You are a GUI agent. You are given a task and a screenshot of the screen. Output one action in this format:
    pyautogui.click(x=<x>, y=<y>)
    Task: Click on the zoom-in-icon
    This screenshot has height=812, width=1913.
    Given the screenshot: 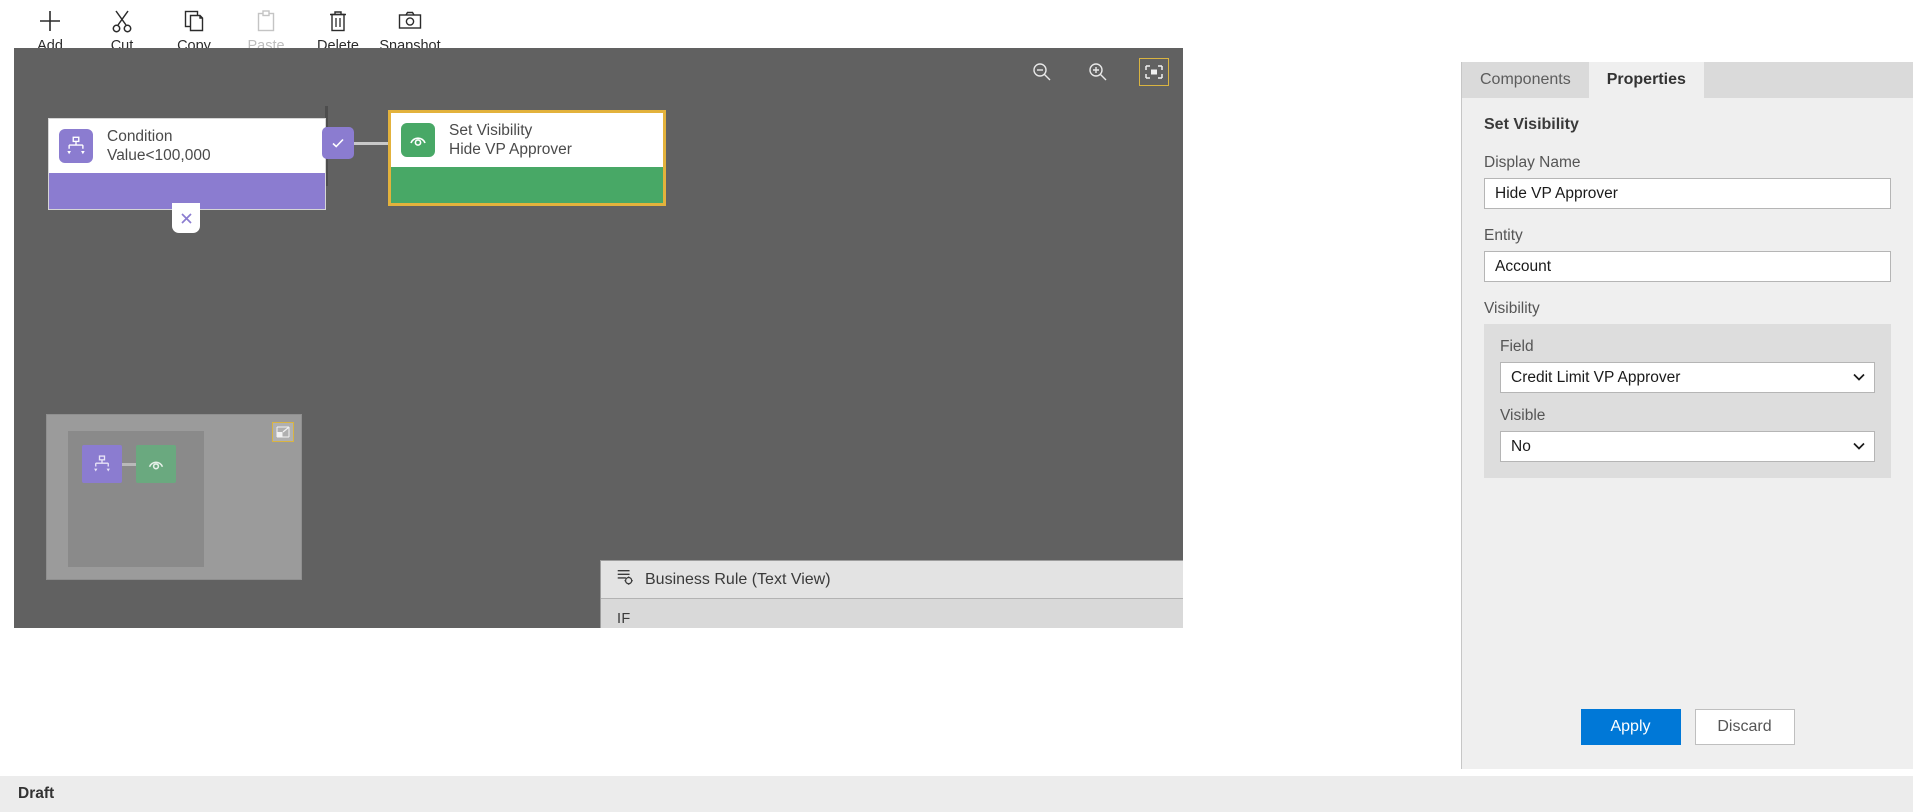 What is the action you would take?
    pyautogui.click(x=1098, y=72)
    